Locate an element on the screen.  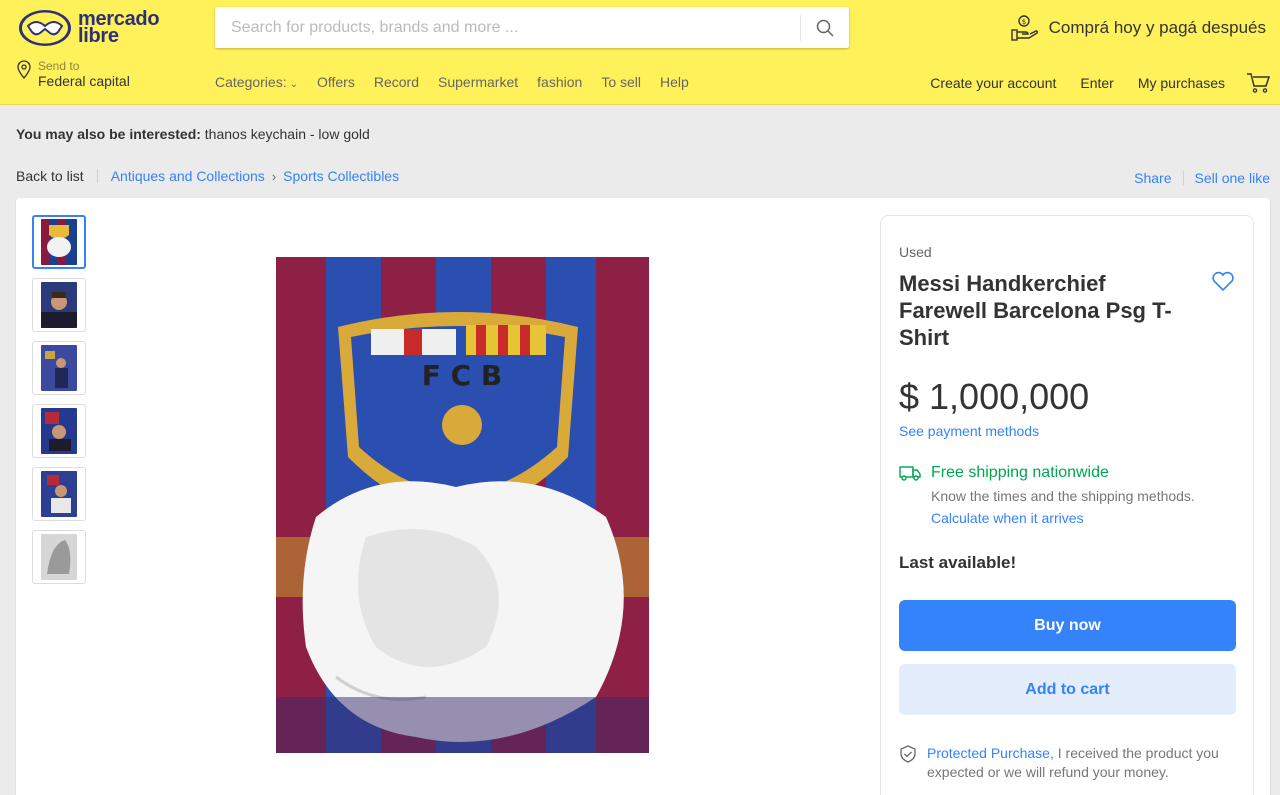
hand-coin-icon: $ is located at coordinates (1024, 28).